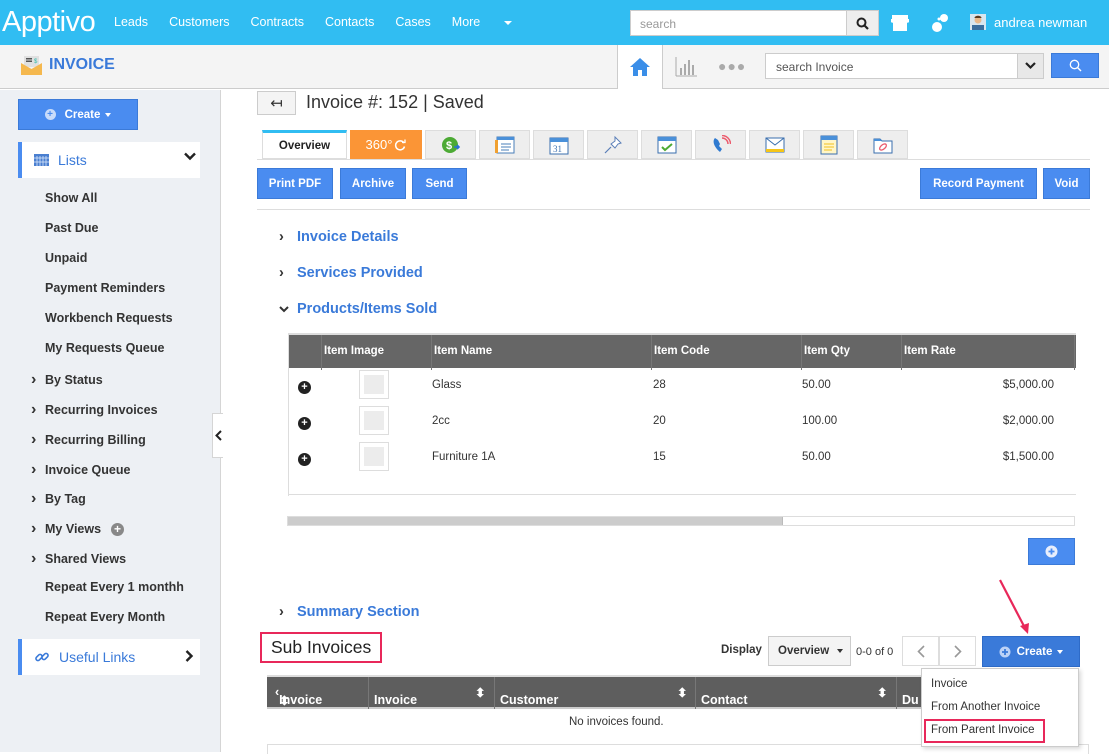 Image resolution: width=1109 pixels, height=754 pixels. Describe the element at coordinates (321, 647) in the screenshot. I see `sub-invoices-title: Sub Invoices` at that location.